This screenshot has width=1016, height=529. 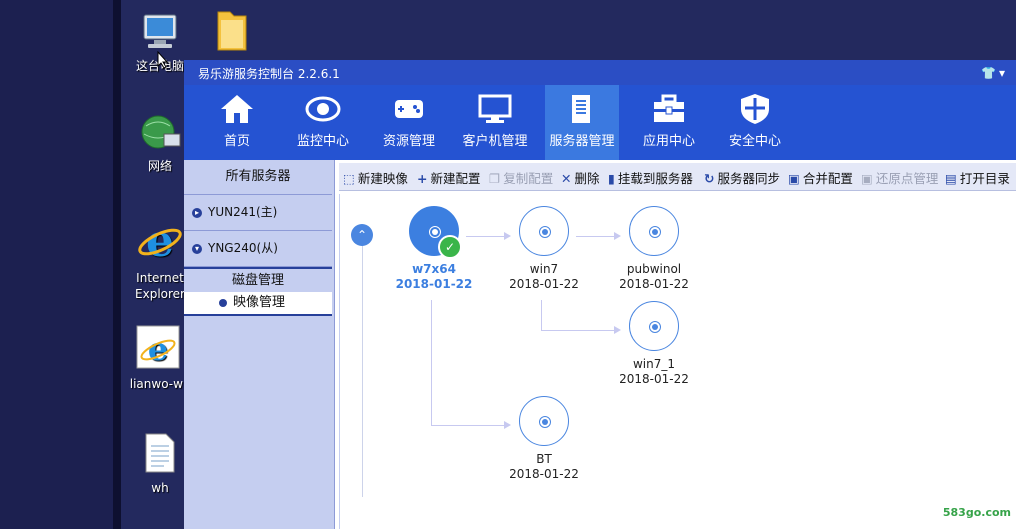 What do you see at coordinates (566, 178) in the screenshot?
I see `delete-icon: ✕` at bounding box center [566, 178].